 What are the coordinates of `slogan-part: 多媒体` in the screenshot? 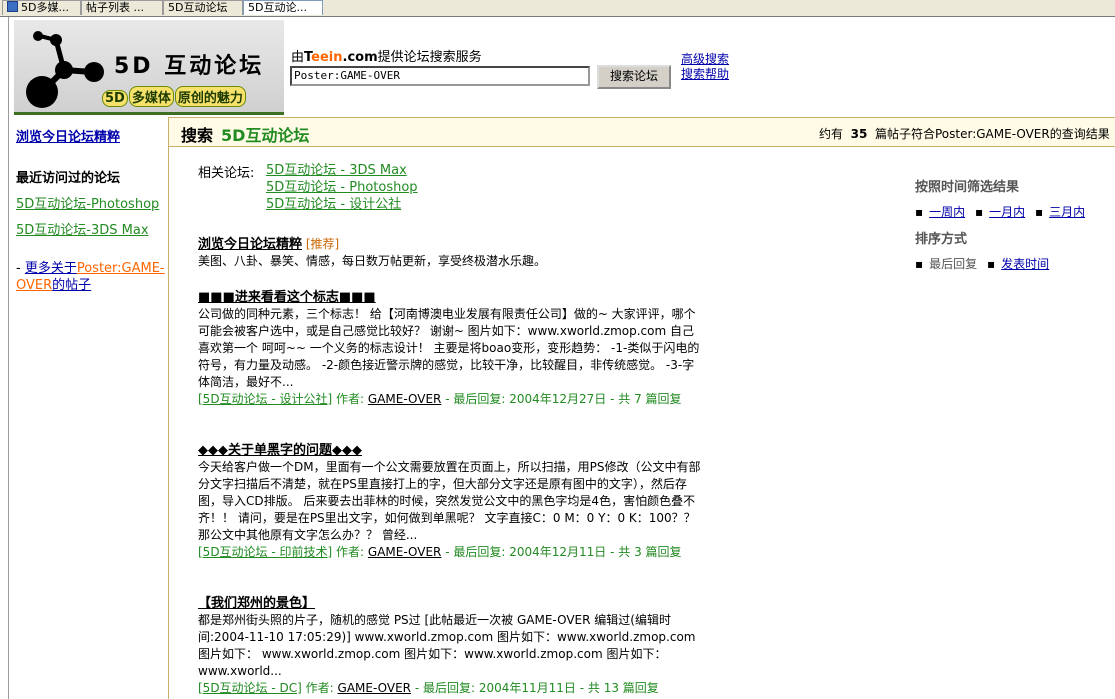 It's located at (151, 96).